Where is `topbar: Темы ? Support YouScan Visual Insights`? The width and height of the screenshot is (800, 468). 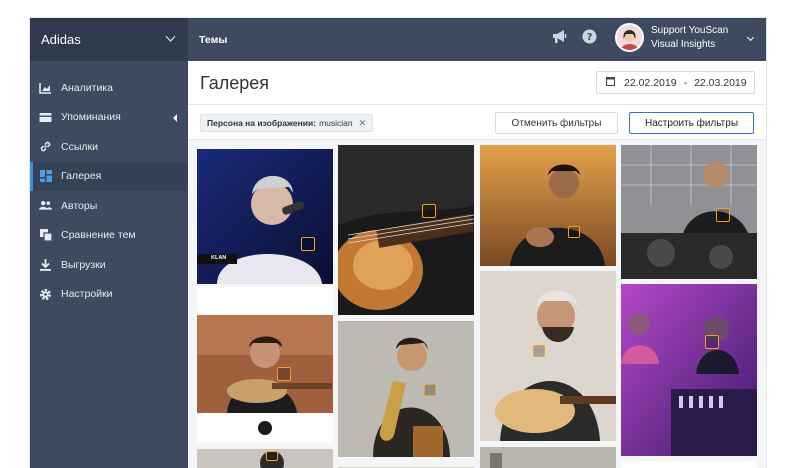 topbar: Темы ? Support YouScan Visual Insights is located at coordinates (477, 39).